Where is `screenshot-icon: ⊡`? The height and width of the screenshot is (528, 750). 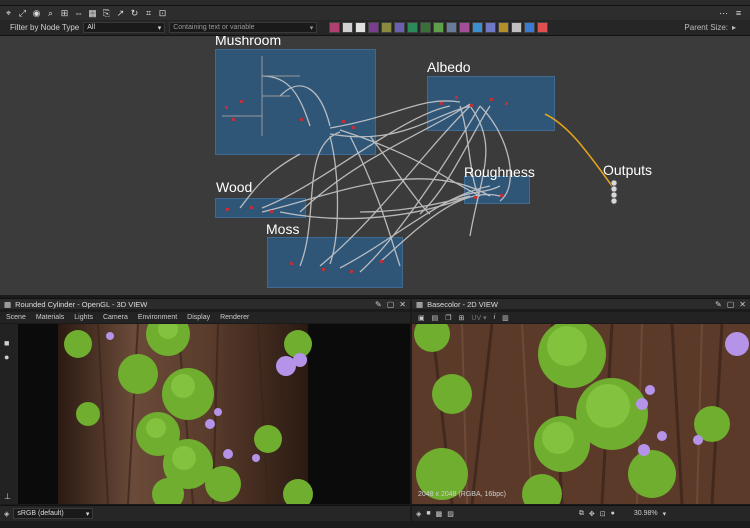 screenshot-icon: ⊡ is located at coordinates (162, 13).